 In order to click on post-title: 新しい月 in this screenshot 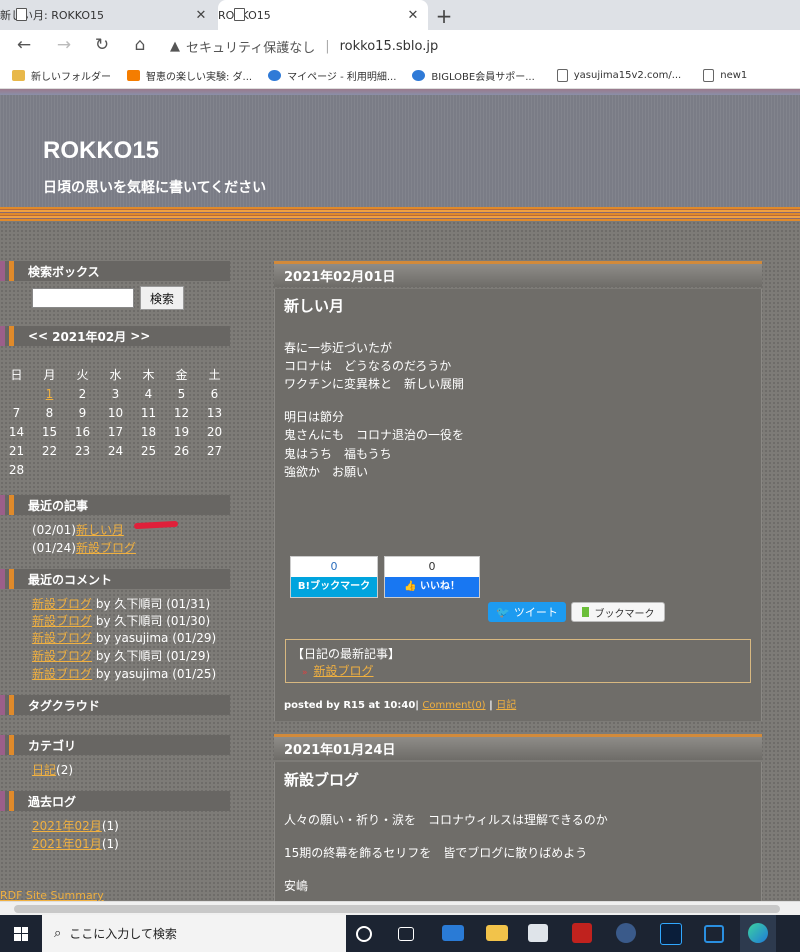, I will do `click(314, 305)`.